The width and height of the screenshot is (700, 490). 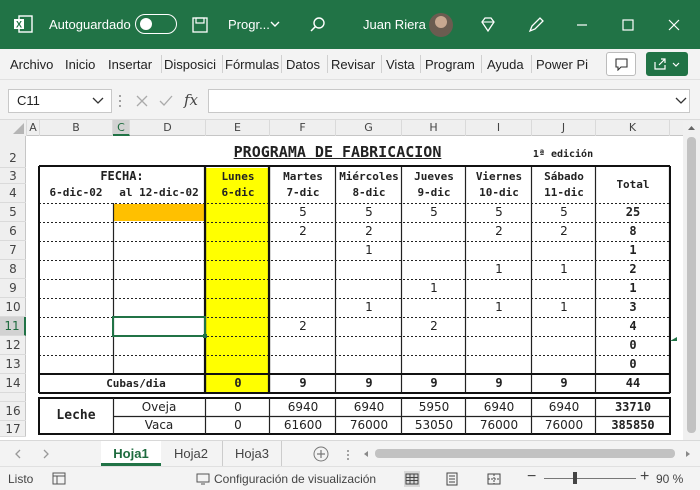 I want to click on comments-button, so click(x=621, y=64).